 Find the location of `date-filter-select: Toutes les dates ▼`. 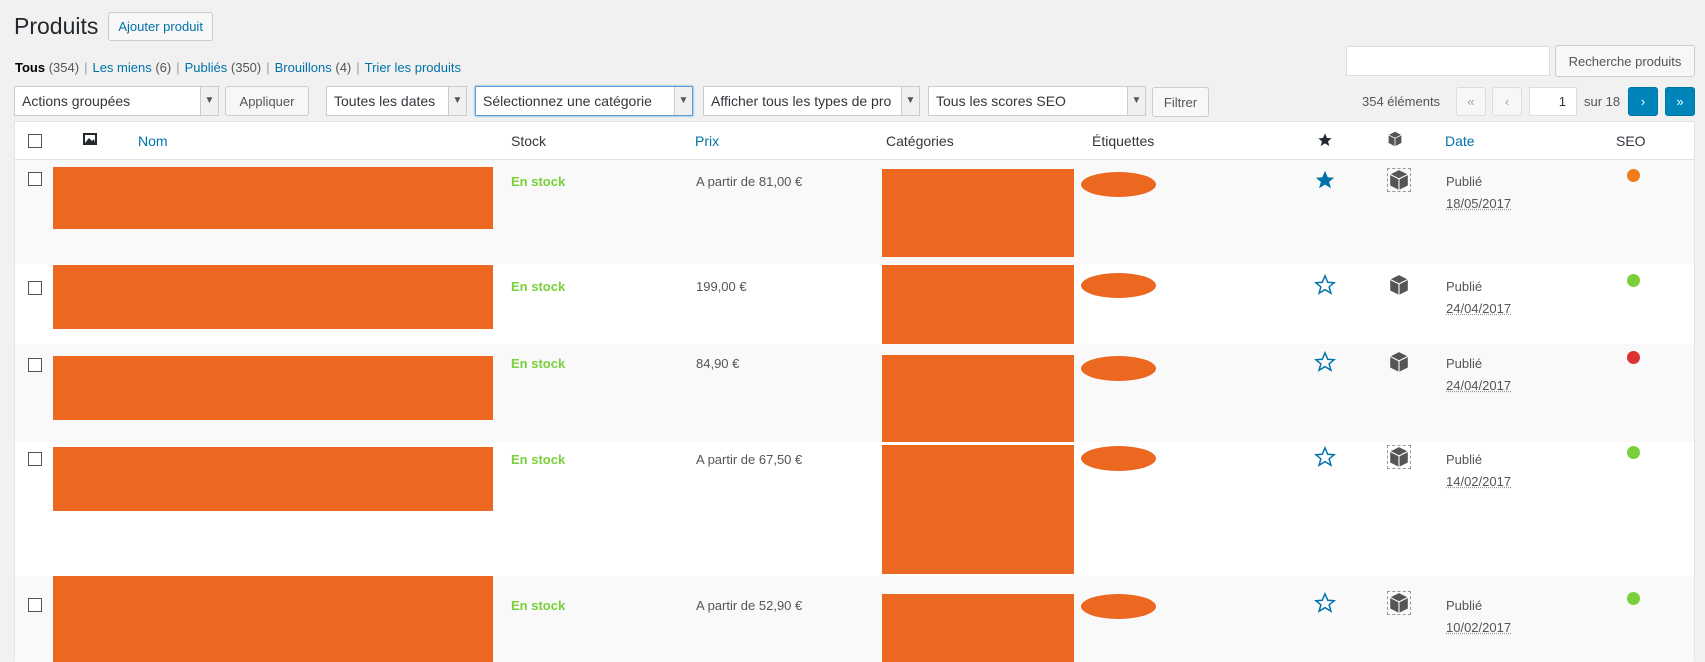

date-filter-select: Toutes les dates ▼ is located at coordinates (396, 101).